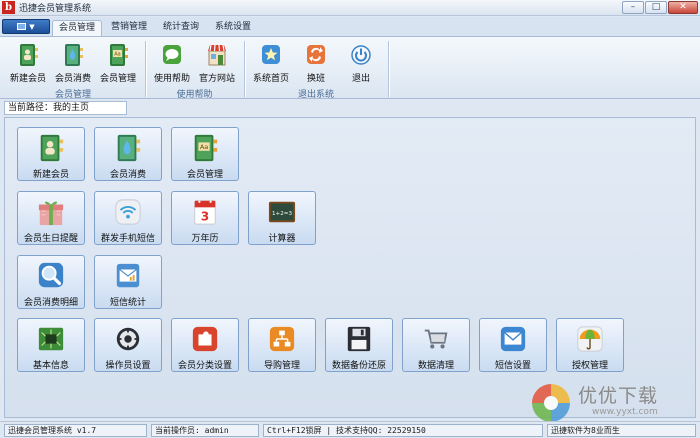  I want to click on ribbon-group-label: 使用帮助, so click(194, 95).